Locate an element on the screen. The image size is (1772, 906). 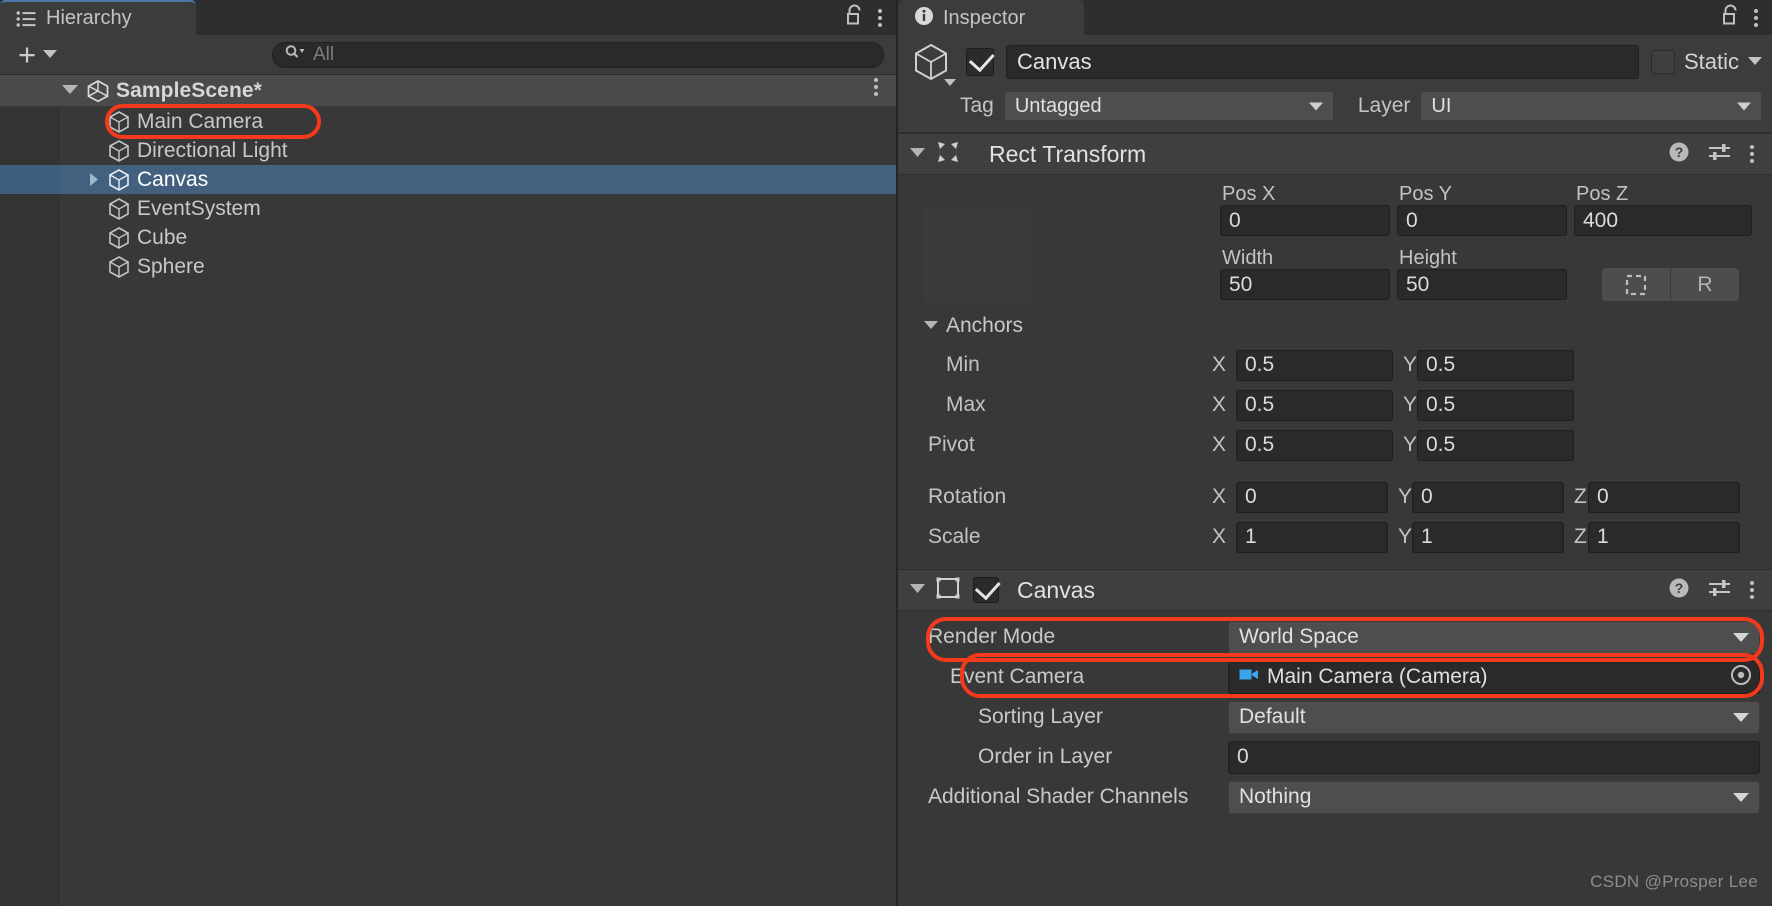
raw-edit-mode-button: R is located at coordinates (1705, 284).